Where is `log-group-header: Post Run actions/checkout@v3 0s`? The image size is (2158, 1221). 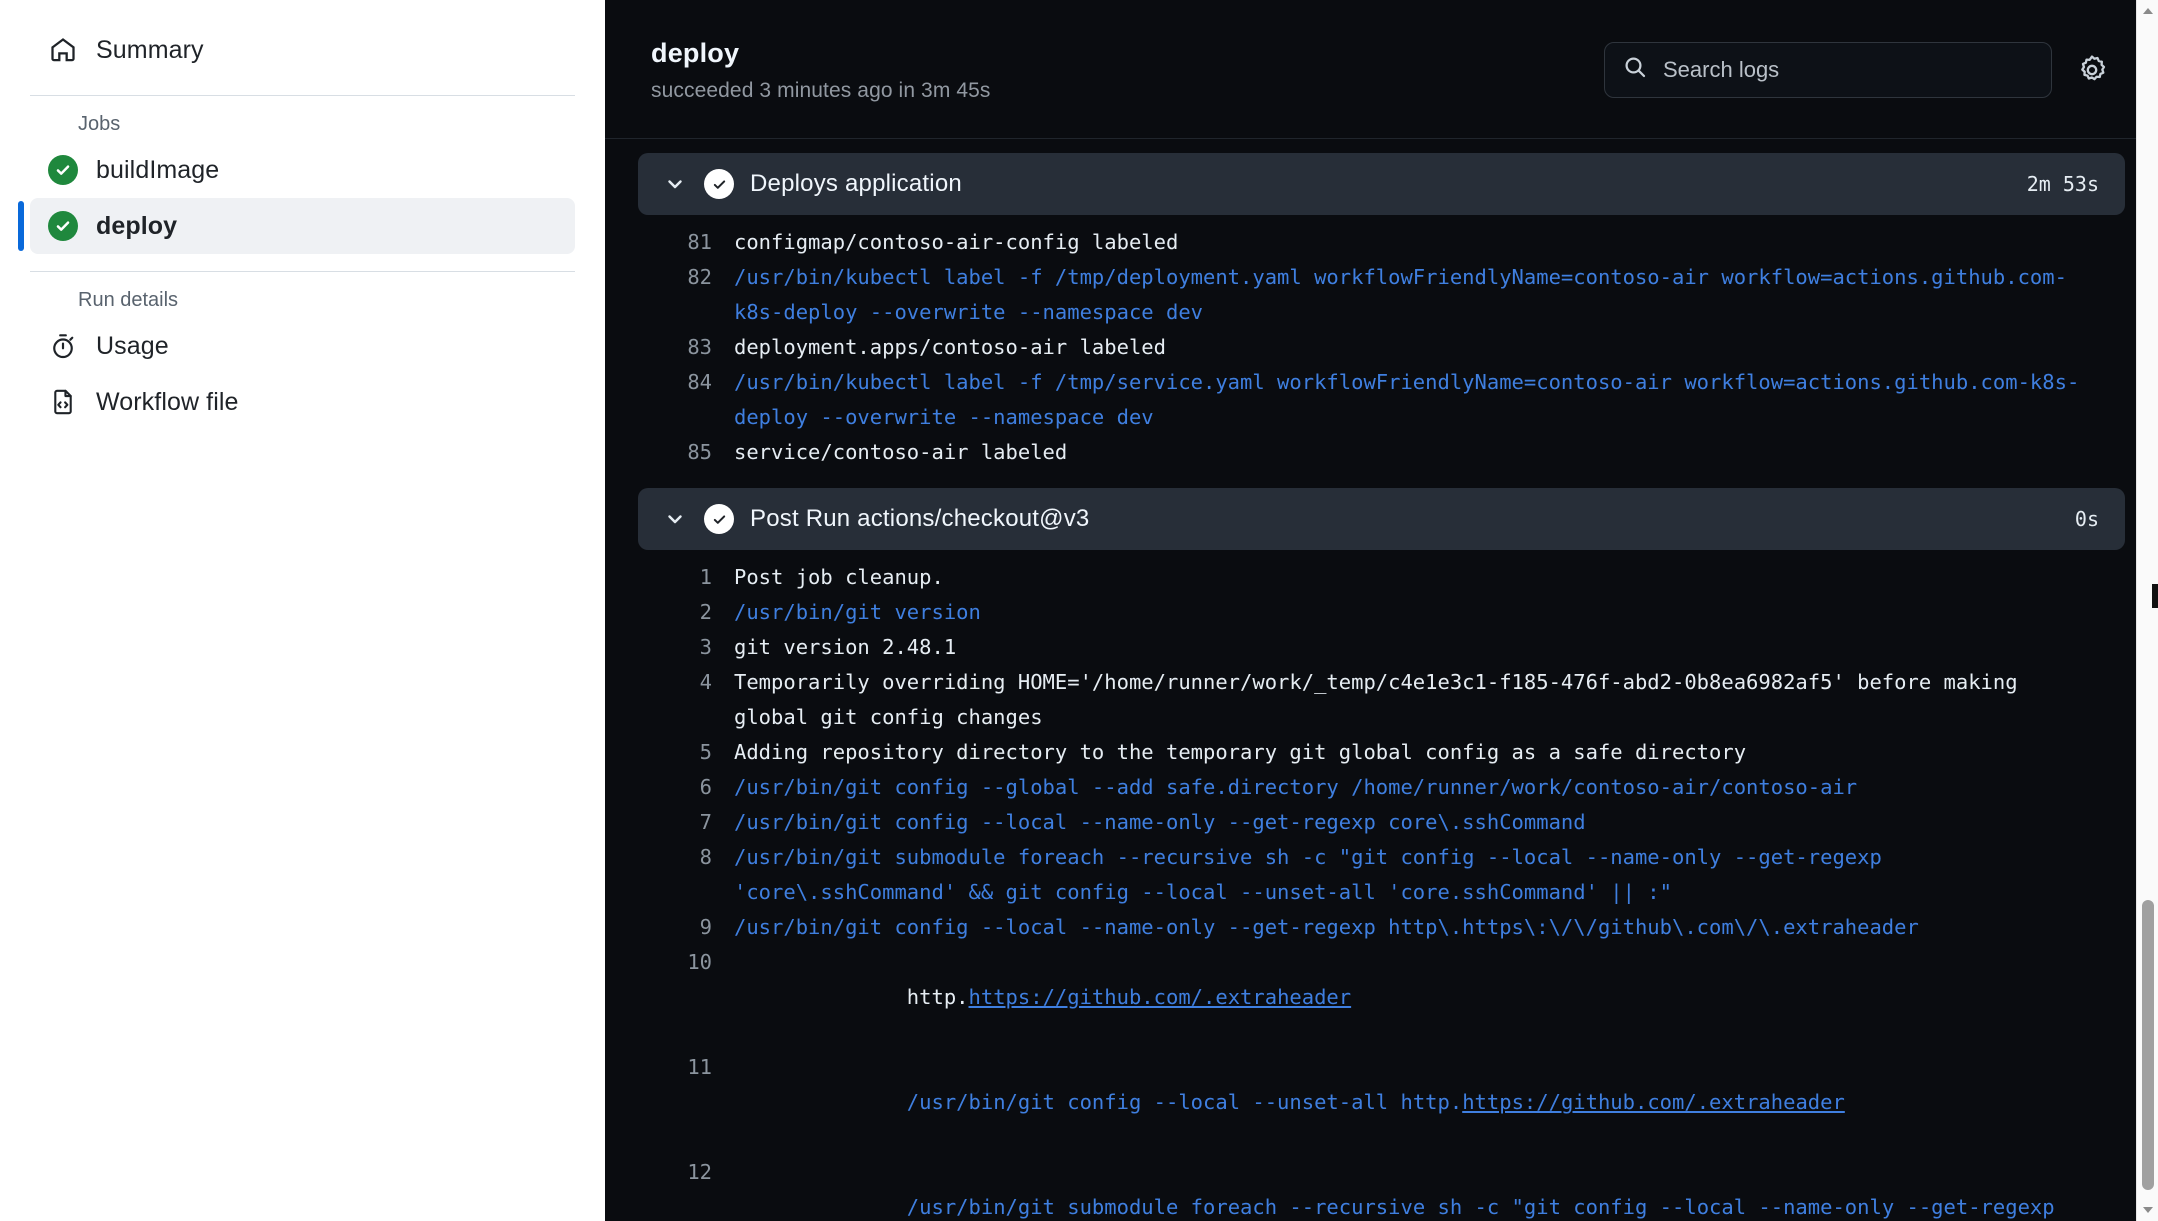
log-group-header: Post Run actions/checkout@v3 0s is located at coordinates (1381, 519).